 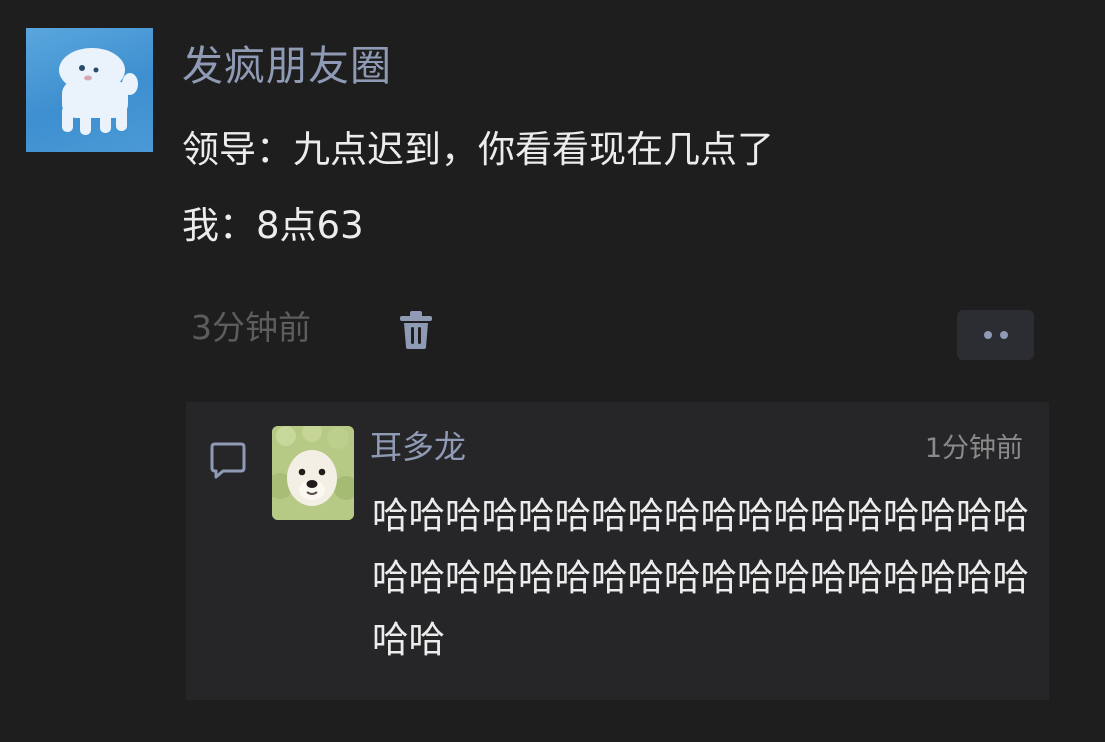 I want to click on comment-bubble-icon, so click(x=228, y=461).